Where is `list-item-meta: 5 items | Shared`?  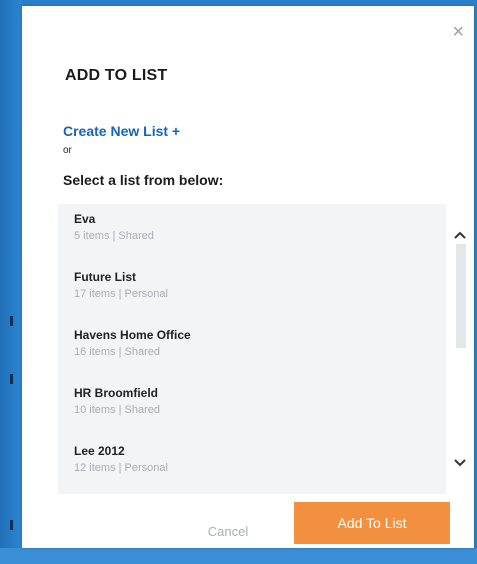 list-item-meta: 5 items | Shared is located at coordinates (114, 236).